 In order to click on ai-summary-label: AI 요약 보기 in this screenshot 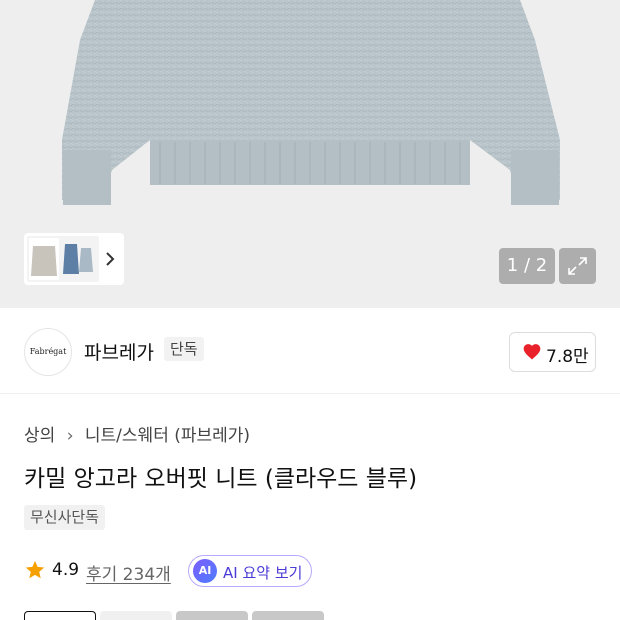, I will do `click(263, 573)`.